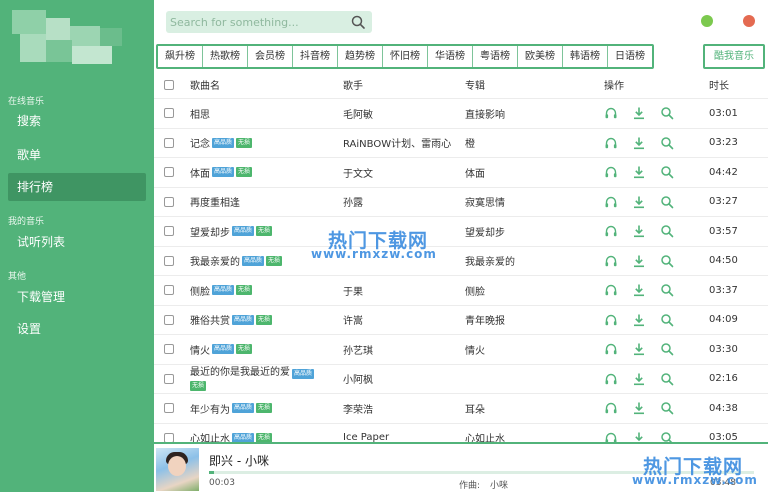 The height and width of the screenshot is (492, 768). Describe the element at coordinates (461, 173) in the screenshot. I see `table-row: 体面 高品质 无损 于文文 体面 04:42` at that location.